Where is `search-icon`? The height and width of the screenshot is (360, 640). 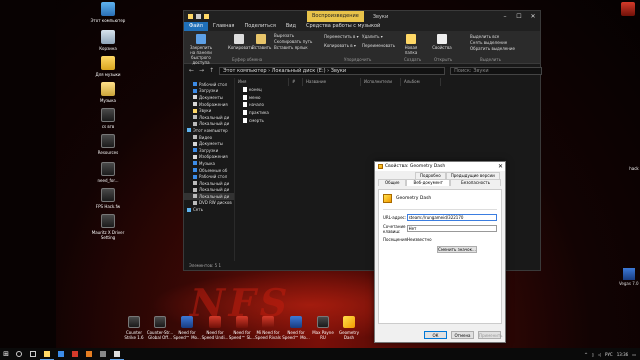
search-icon is located at coordinates (19, 354).